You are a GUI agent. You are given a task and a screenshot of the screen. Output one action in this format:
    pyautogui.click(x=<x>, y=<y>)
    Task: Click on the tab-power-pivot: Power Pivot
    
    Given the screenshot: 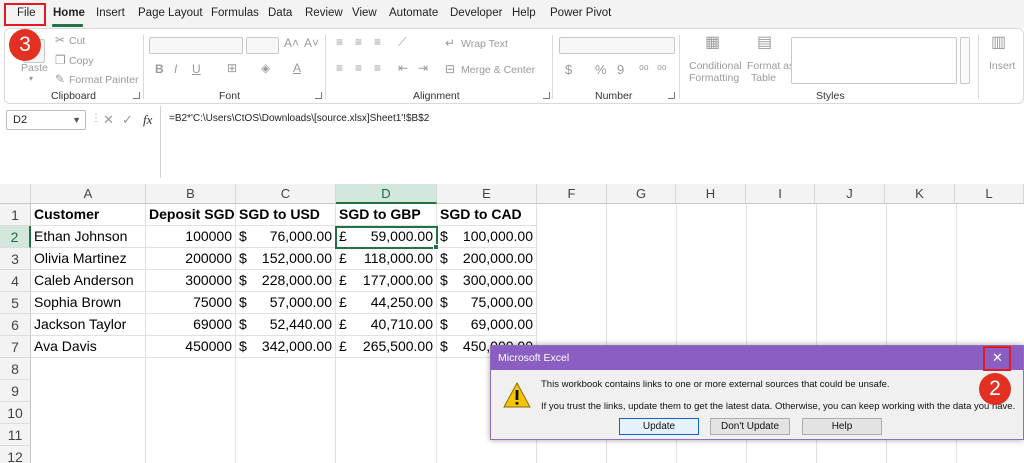 What is the action you would take?
    pyautogui.click(x=580, y=15)
    